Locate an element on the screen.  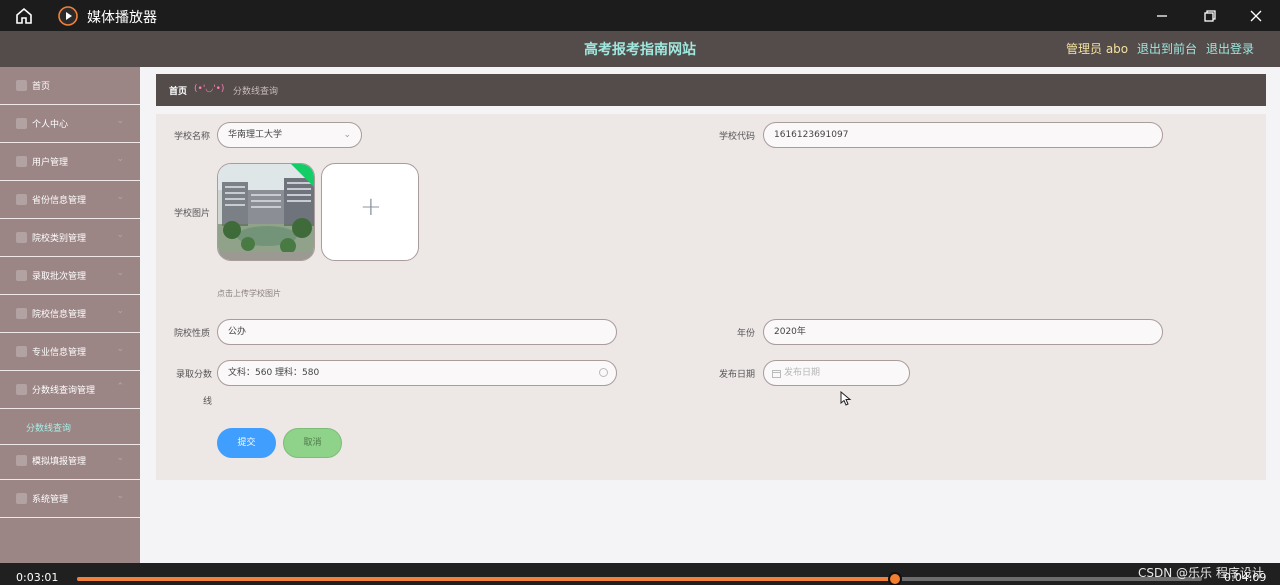
seek-handle is located at coordinates (894, 578).